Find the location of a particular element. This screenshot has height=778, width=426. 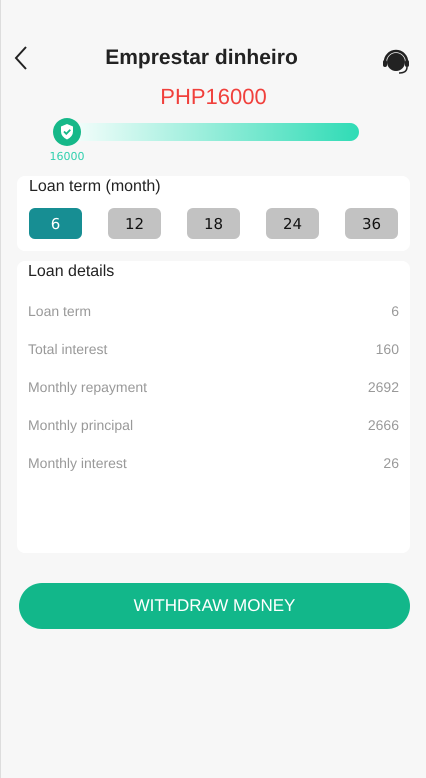

slider-value: 16000 is located at coordinates (67, 156).